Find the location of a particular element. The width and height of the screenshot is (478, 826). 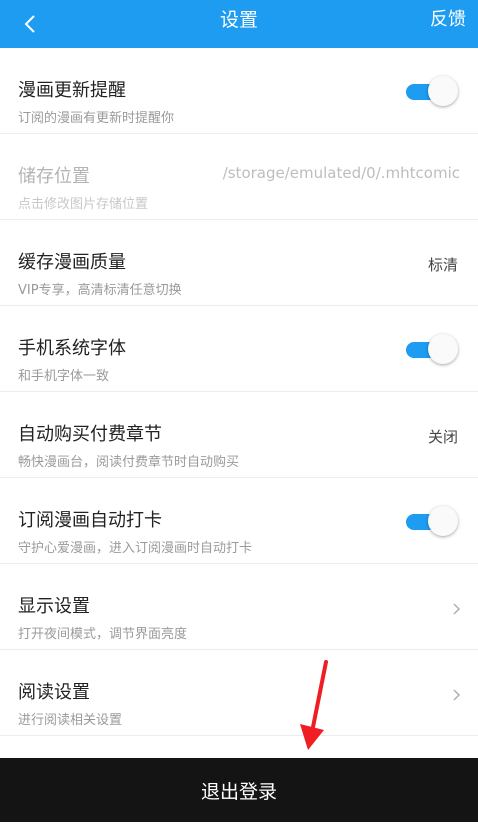

auto-purchase-value: 关闭 is located at coordinates (442, 437).